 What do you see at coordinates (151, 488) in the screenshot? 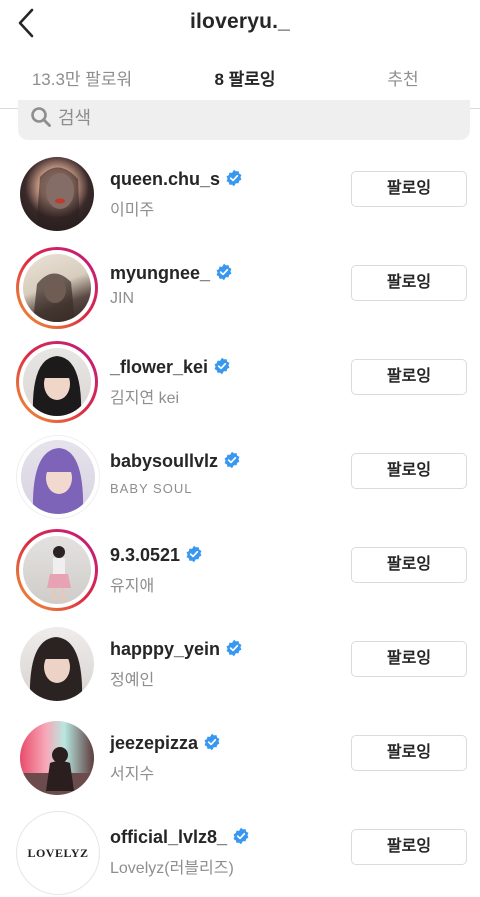
I see `display-name: BABY SOUL` at bounding box center [151, 488].